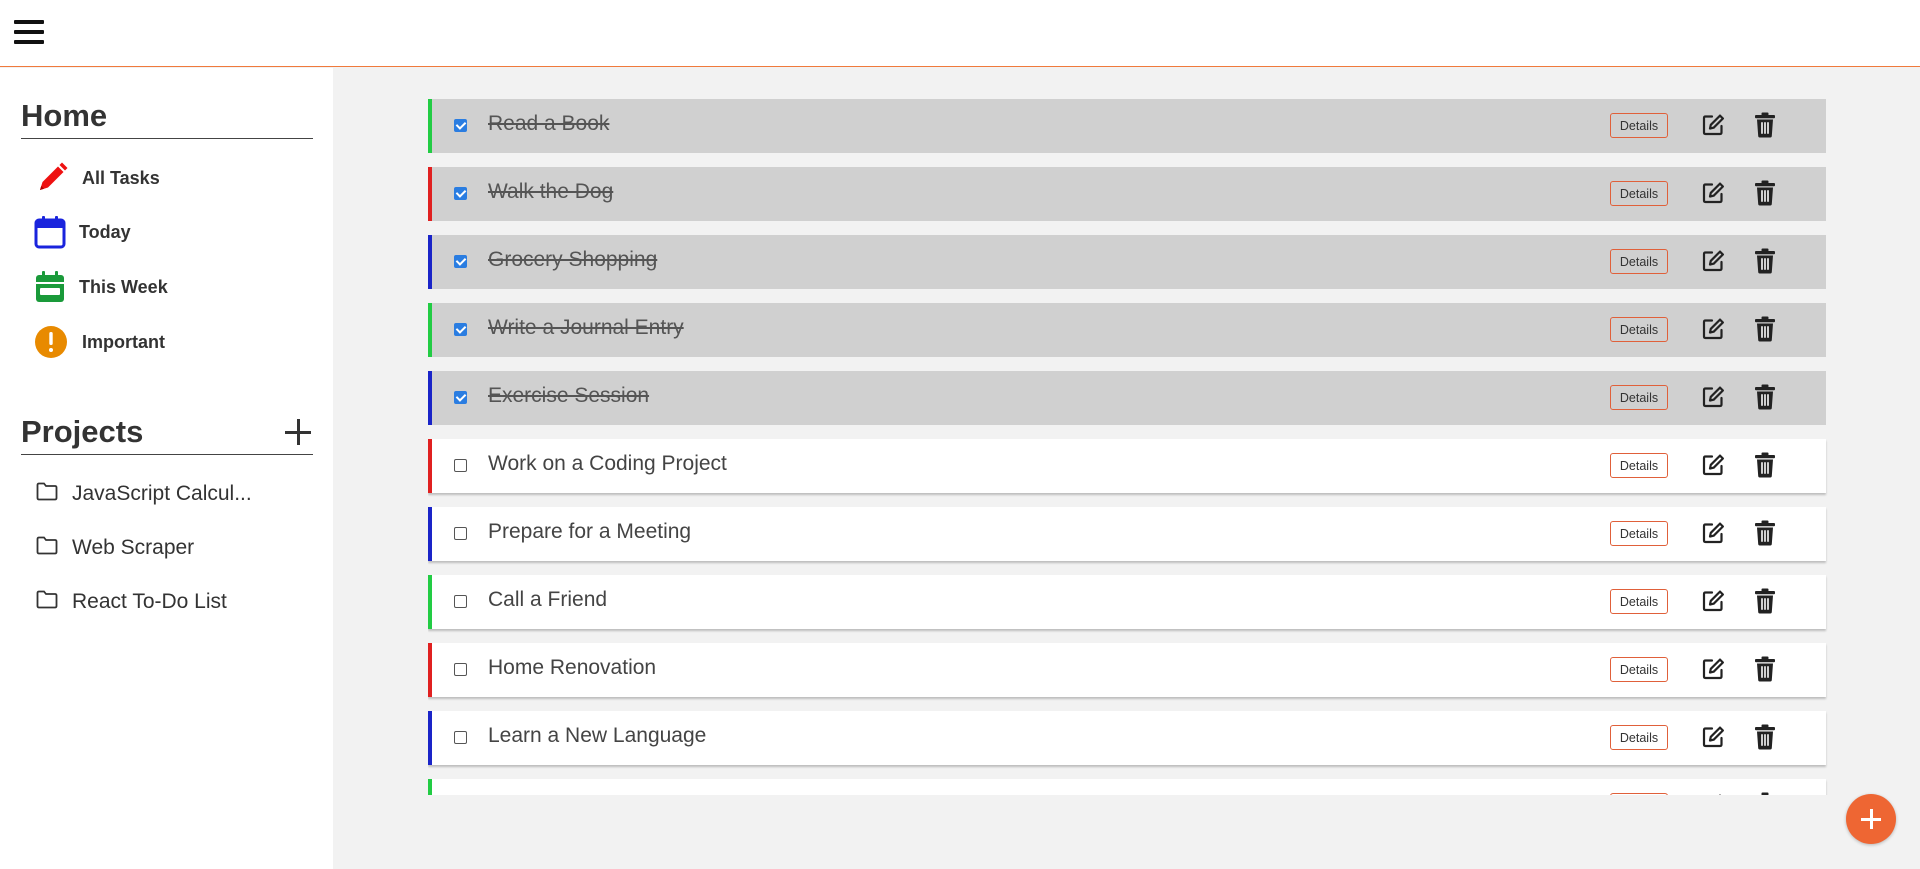  Describe the element at coordinates (1871, 819) in the screenshot. I see `add-task-fab-button` at that location.